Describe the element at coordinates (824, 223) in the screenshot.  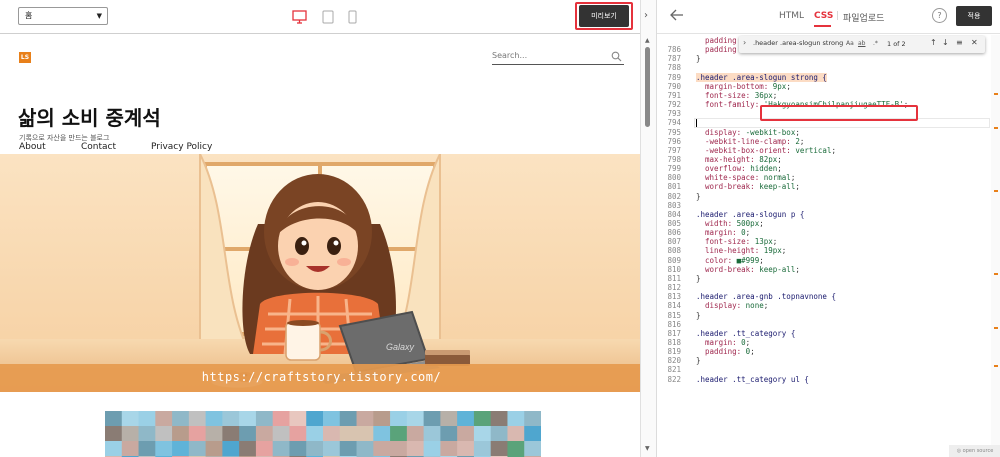
I see `code-line: 805 width: 500px;` at that location.